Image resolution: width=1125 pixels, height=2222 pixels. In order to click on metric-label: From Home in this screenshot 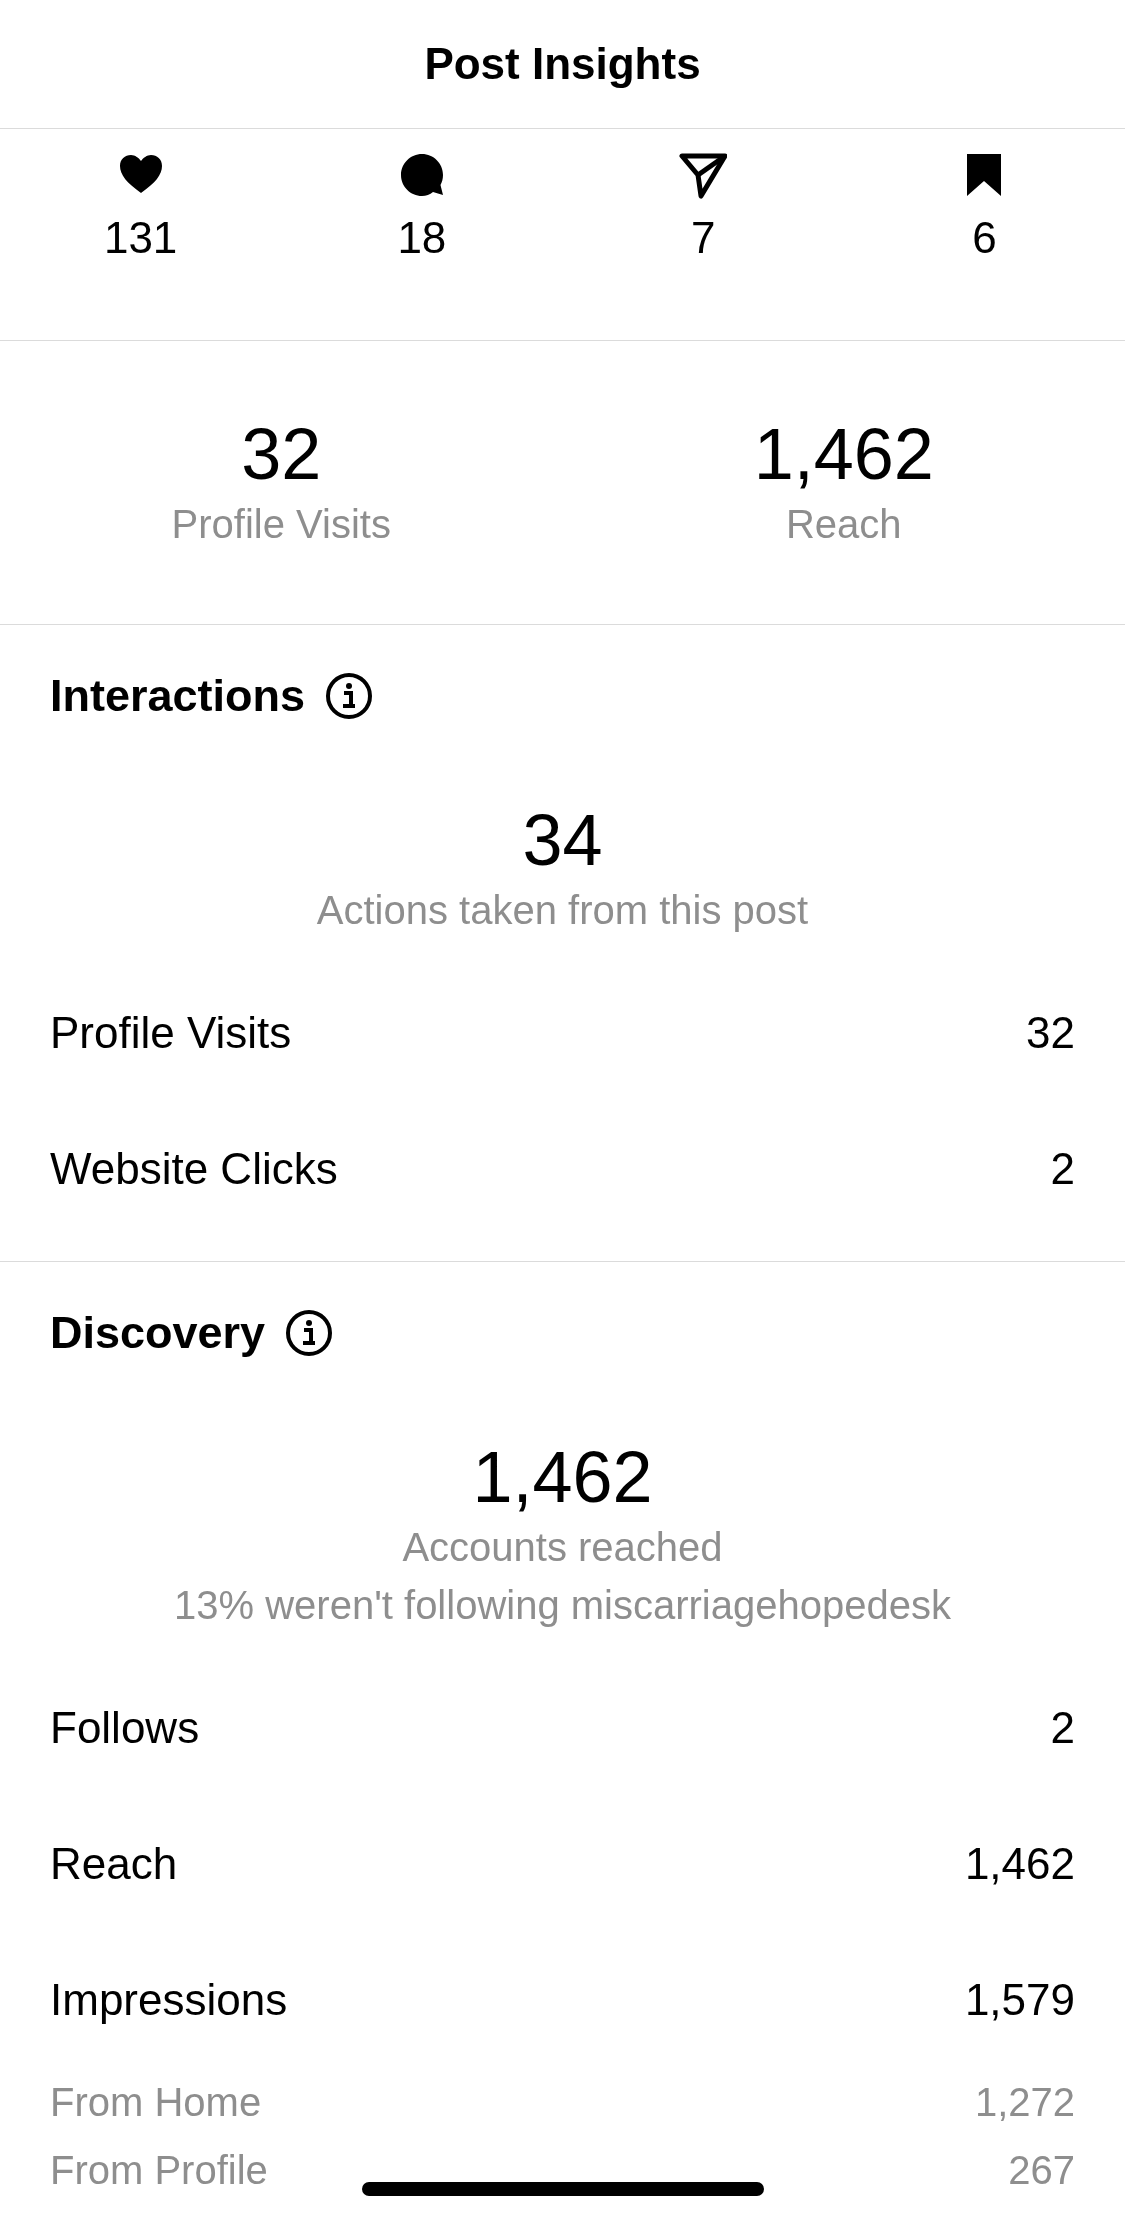, I will do `click(156, 2102)`.